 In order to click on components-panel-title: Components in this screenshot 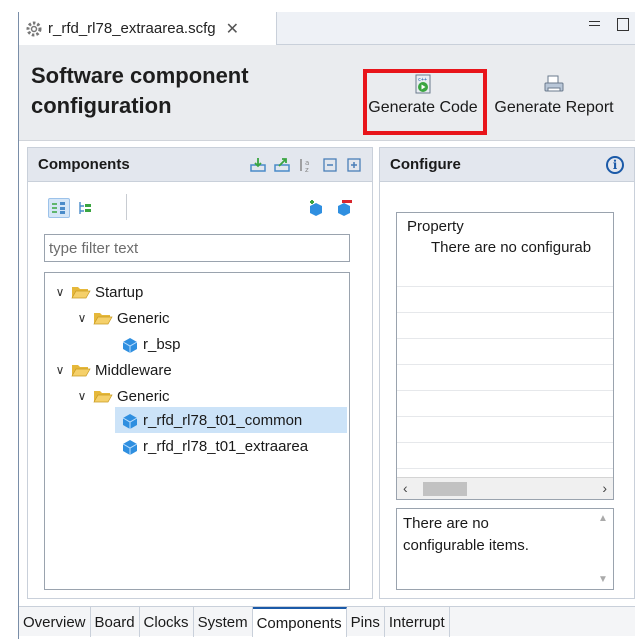, I will do `click(84, 164)`.